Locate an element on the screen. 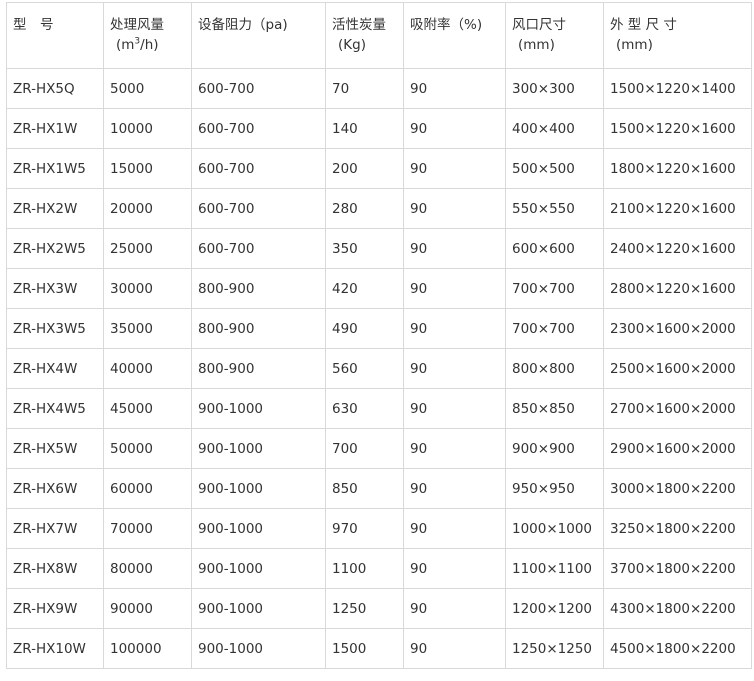  header-adsorption: 吸附率（%) is located at coordinates (454, 35).